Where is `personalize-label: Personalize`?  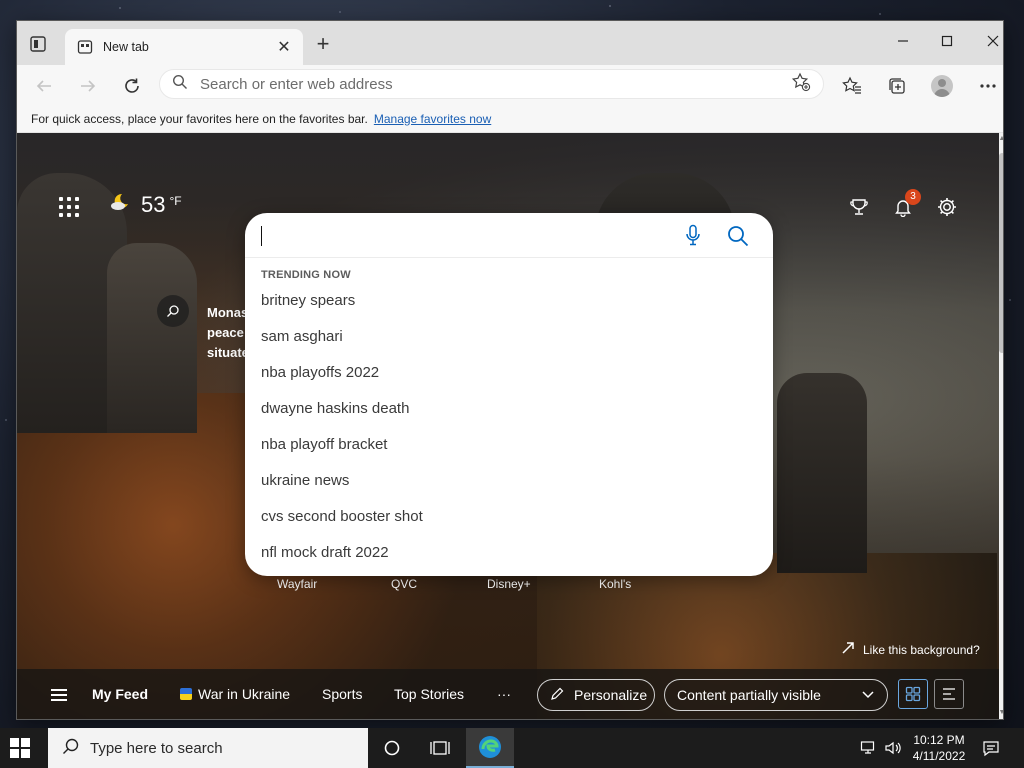 personalize-label: Personalize is located at coordinates (611, 695).